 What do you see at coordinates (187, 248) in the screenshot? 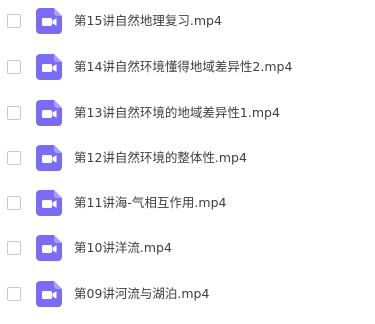
I see `file-row: 第10讲洋流.mp4` at bounding box center [187, 248].